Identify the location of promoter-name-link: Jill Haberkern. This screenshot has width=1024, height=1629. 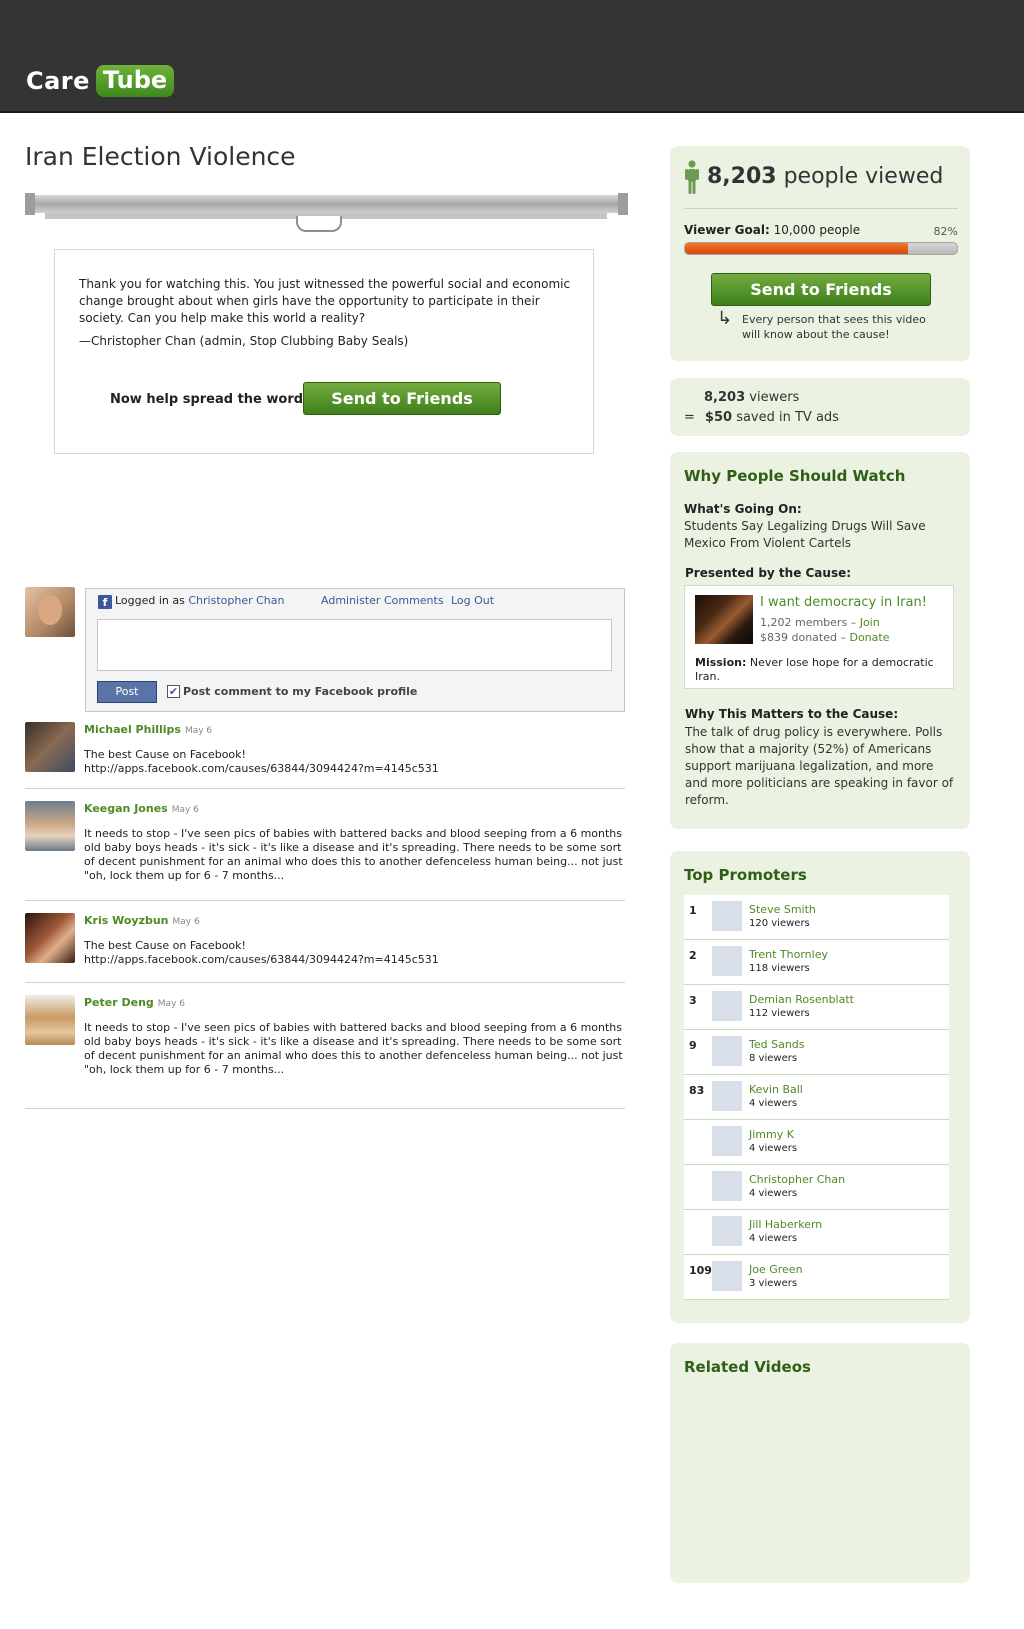
(785, 1224).